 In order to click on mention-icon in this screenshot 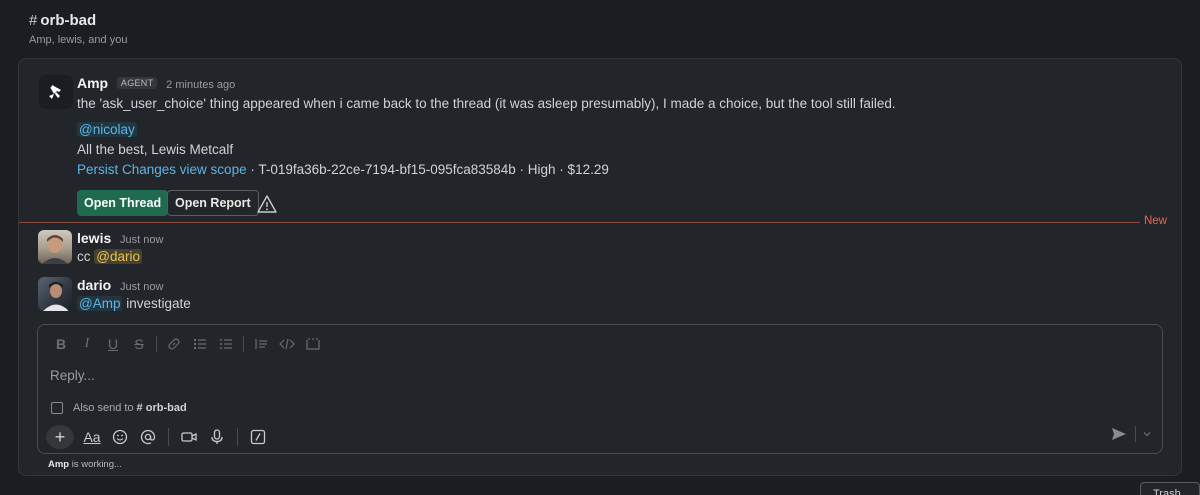, I will do `click(148, 437)`.